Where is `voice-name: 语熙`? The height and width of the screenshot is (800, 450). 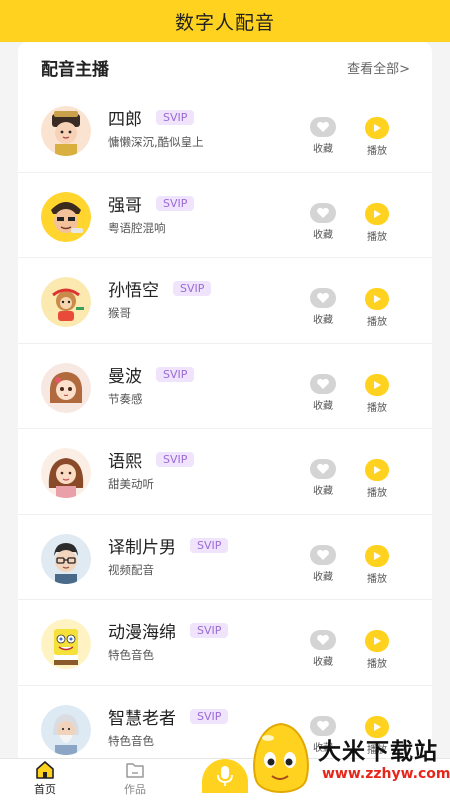 voice-name: 语熙 is located at coordinates (125, 462).